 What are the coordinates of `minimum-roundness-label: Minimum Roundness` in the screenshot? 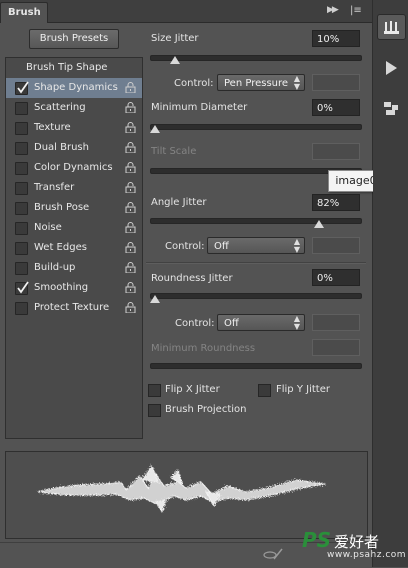 It's located at (203, 348).